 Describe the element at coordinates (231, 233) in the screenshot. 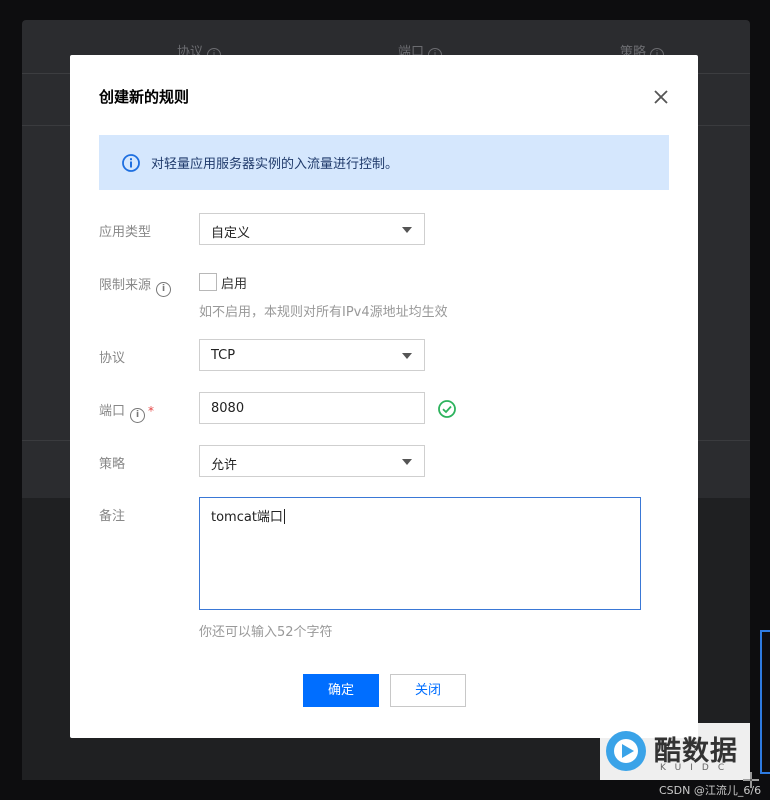

I see `app-type-value: 自定义` at that location.